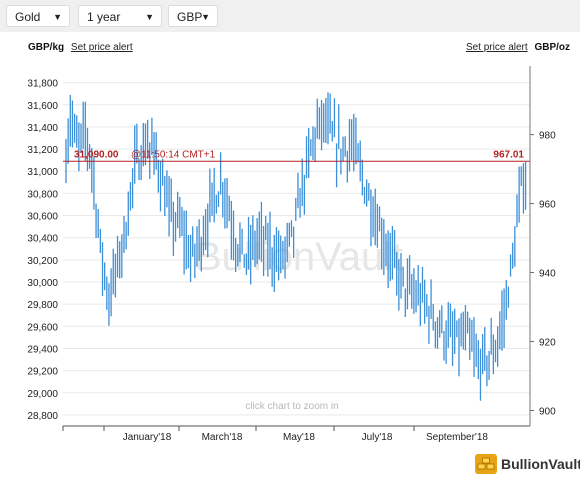  What do you see at coordinates (497, 47) in the screenshot?
I see `right-price-alert-link: Set price alert` at bounding box center [497, 47].